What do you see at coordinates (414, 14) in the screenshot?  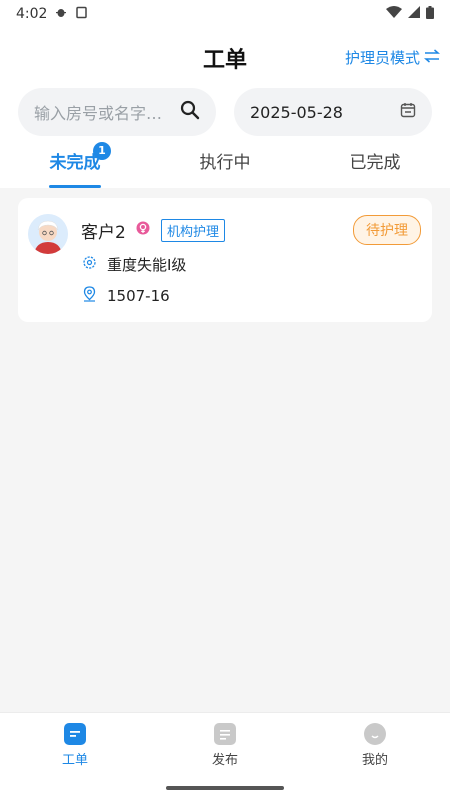 I see `signal-icon` at bounding box center [414, 14].